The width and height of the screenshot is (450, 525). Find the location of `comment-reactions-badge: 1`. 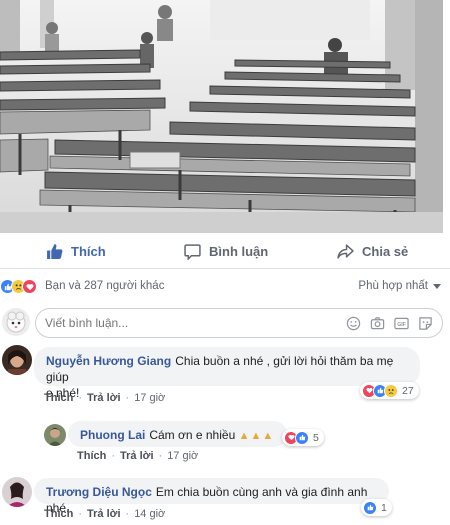

comment-reactions-badge: 1 is located at coordinates (376, 507).